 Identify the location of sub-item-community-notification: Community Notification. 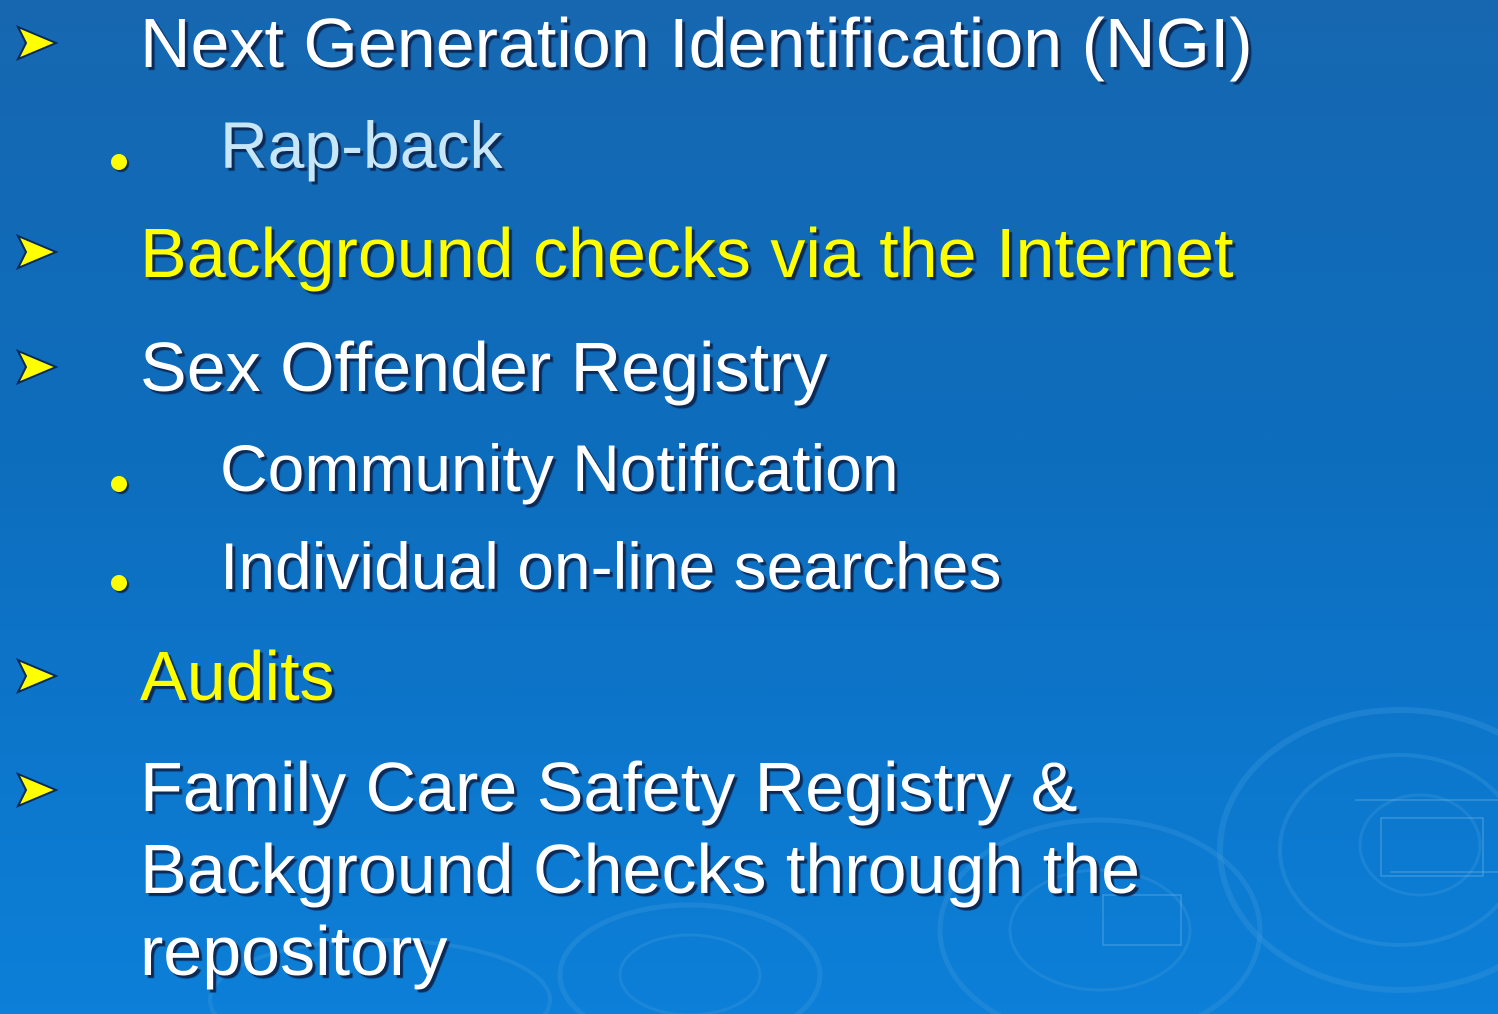
(559, 468).